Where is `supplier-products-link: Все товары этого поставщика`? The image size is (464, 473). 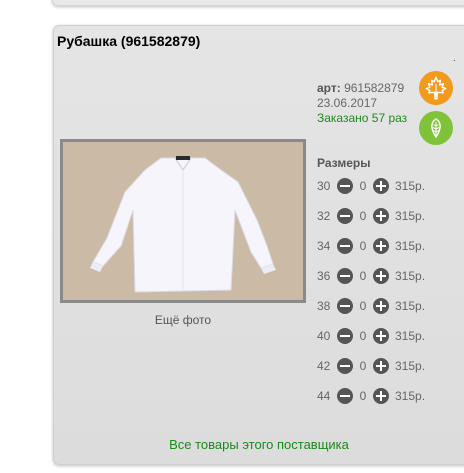
supplier-products-link: Все товары этого поставщика is located at coordinates (259, 444).